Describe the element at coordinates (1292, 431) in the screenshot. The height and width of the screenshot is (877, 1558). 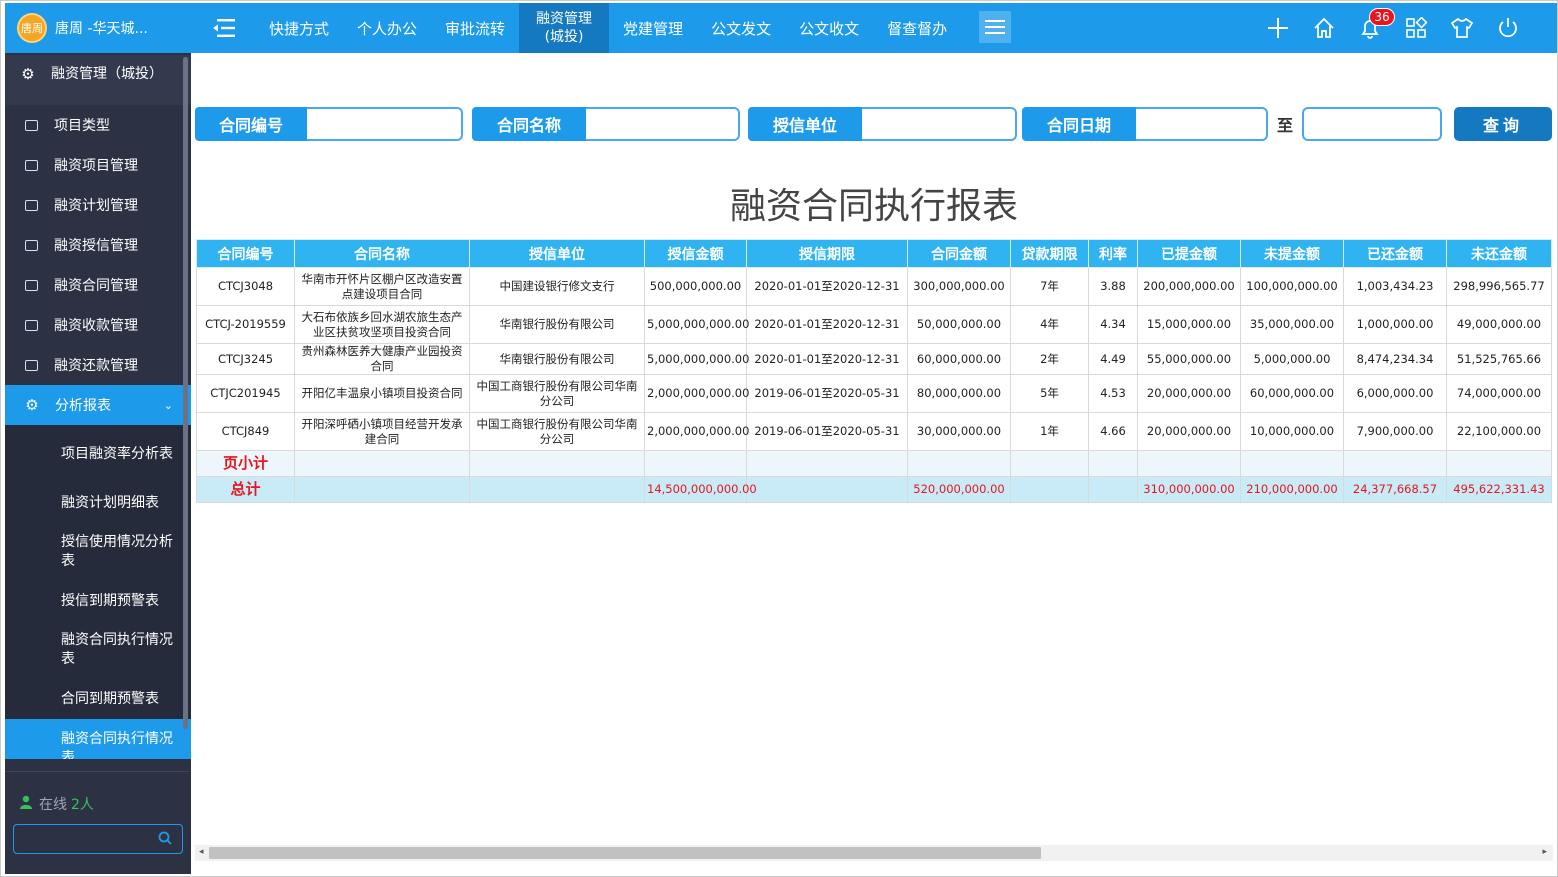
I see `table-cell: 10,000,000.00` at that location.